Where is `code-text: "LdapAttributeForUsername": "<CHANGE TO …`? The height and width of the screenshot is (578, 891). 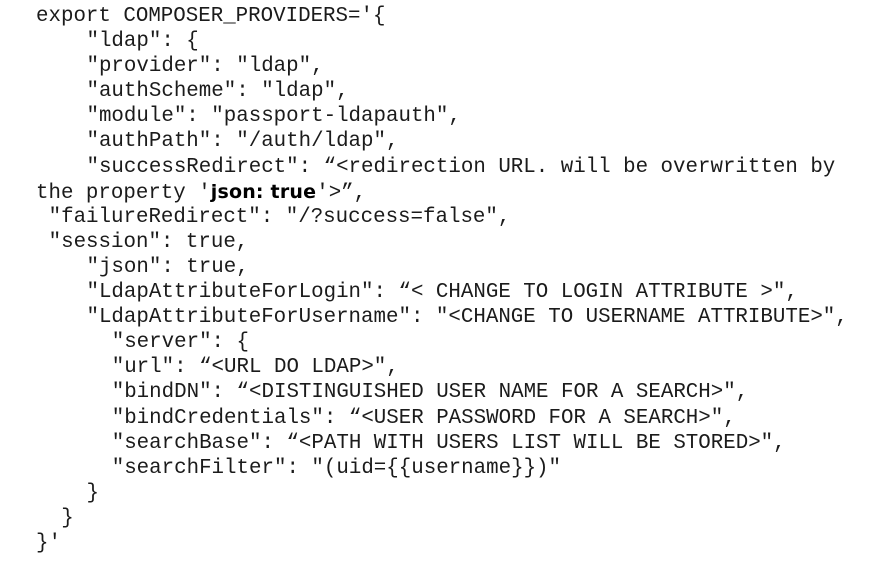 code-text: "LdapAttributeForUsername": "<CHANGE TO … is located at coordinates (467, 318).